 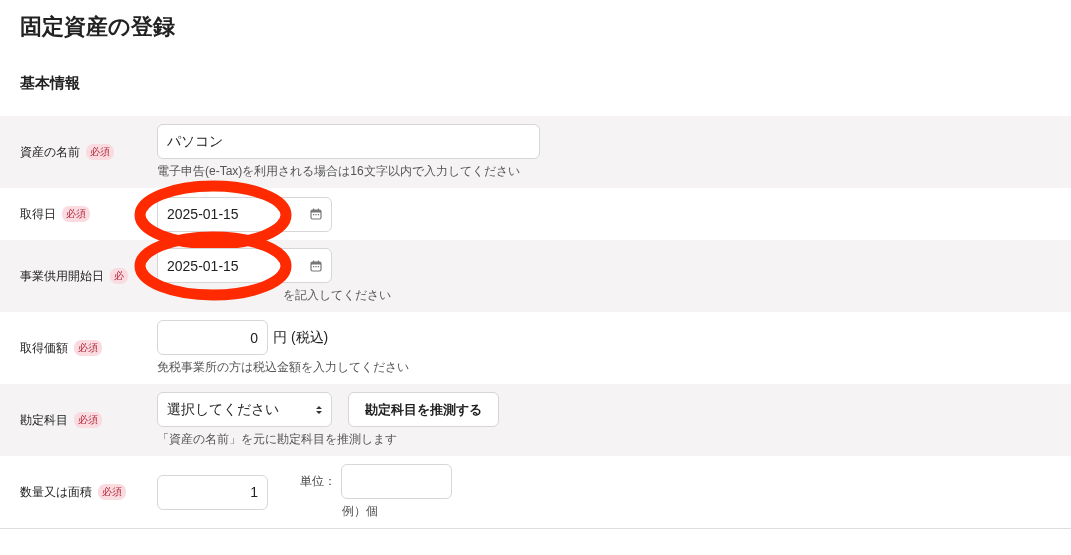 What do you see at coordinates (337, 295) in the screenshot?
I see `field-hint: を記入してください` at bounding box center [337, 295].